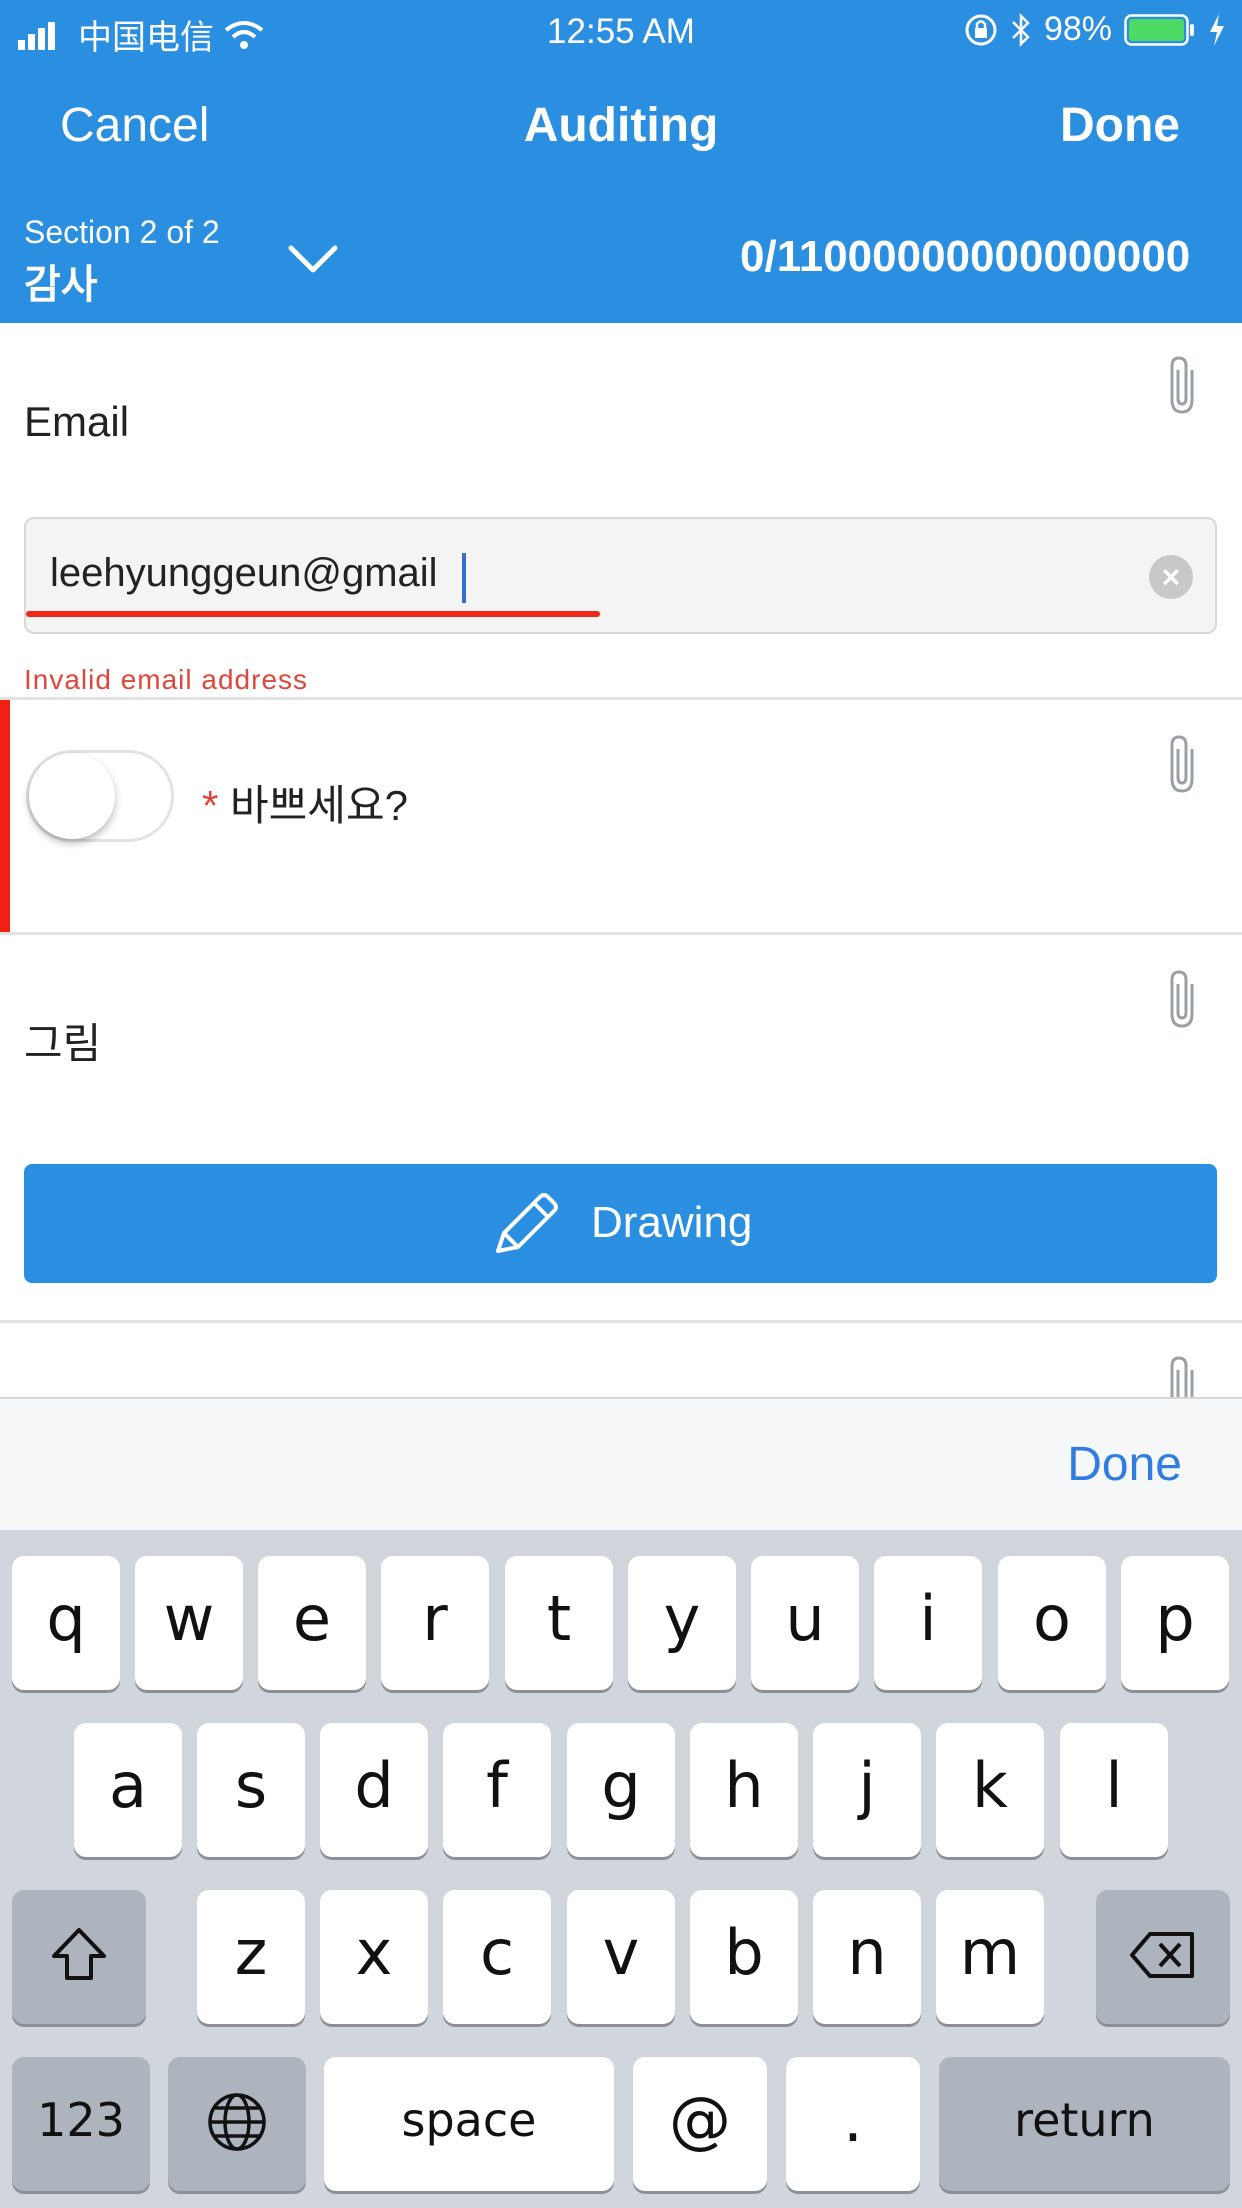  I want to click on progress-counter: 0/11000000000000000, so click(965, 256).